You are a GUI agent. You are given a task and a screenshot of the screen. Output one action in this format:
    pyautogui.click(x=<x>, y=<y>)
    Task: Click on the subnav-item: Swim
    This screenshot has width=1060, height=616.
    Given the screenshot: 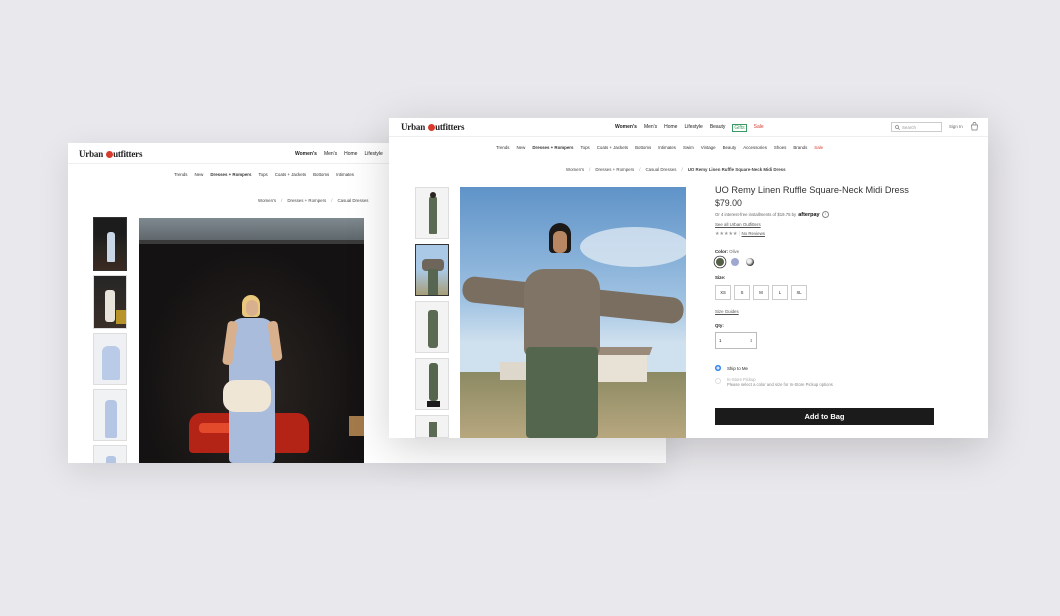 What is the action you would take?
    pyautogui.click(x=688, y=147)
    